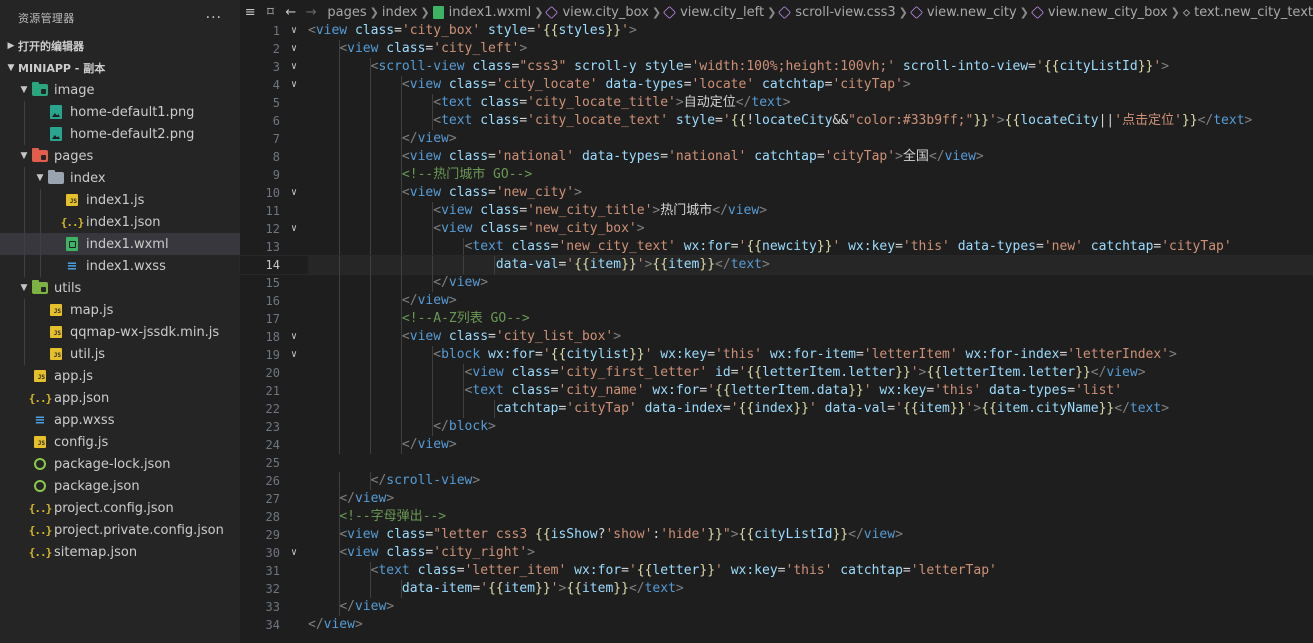 This screenshot has width=1313, height=643. Describe the element at coordinates (120, 530) in the screenshot. I see `tree-item: {..} project.private.config.json` at that location.